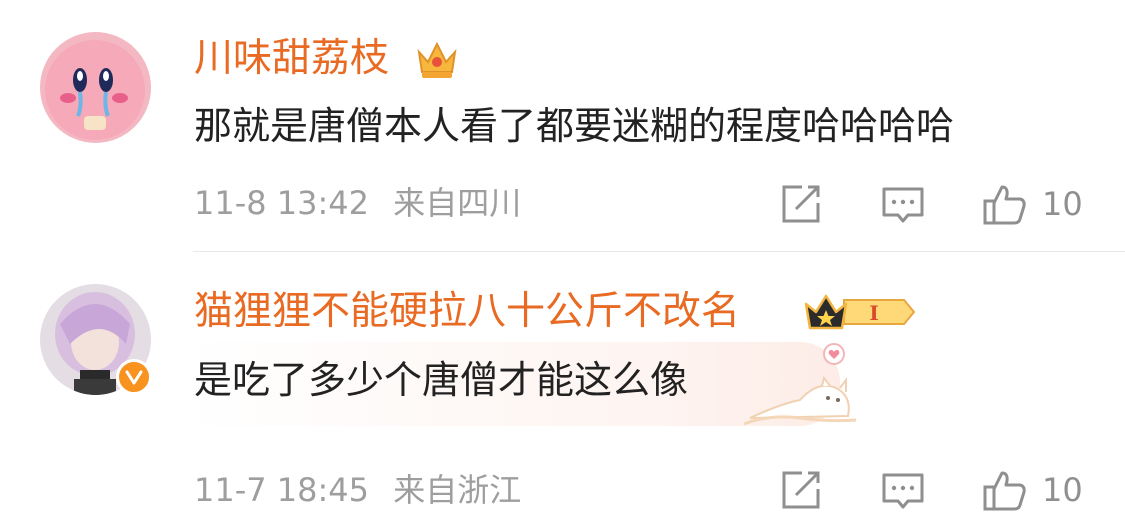 This screenshot has width=1125, height=523. I want to click on username: 猫狸狸不能硬拉八十公斤不改名, so click(467, 312).